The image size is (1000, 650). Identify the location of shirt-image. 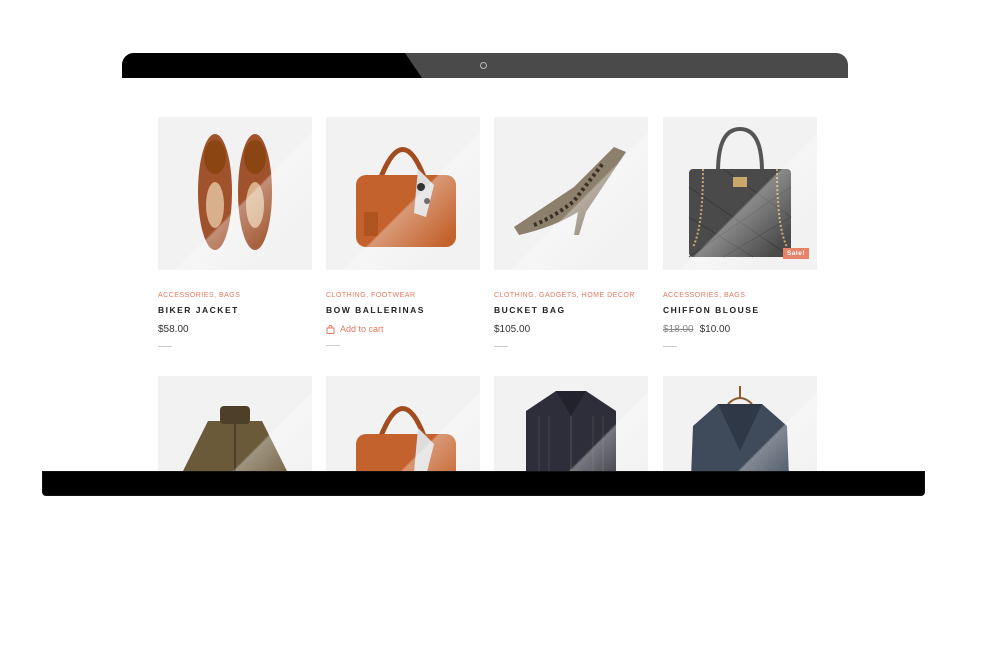
(571, 431).